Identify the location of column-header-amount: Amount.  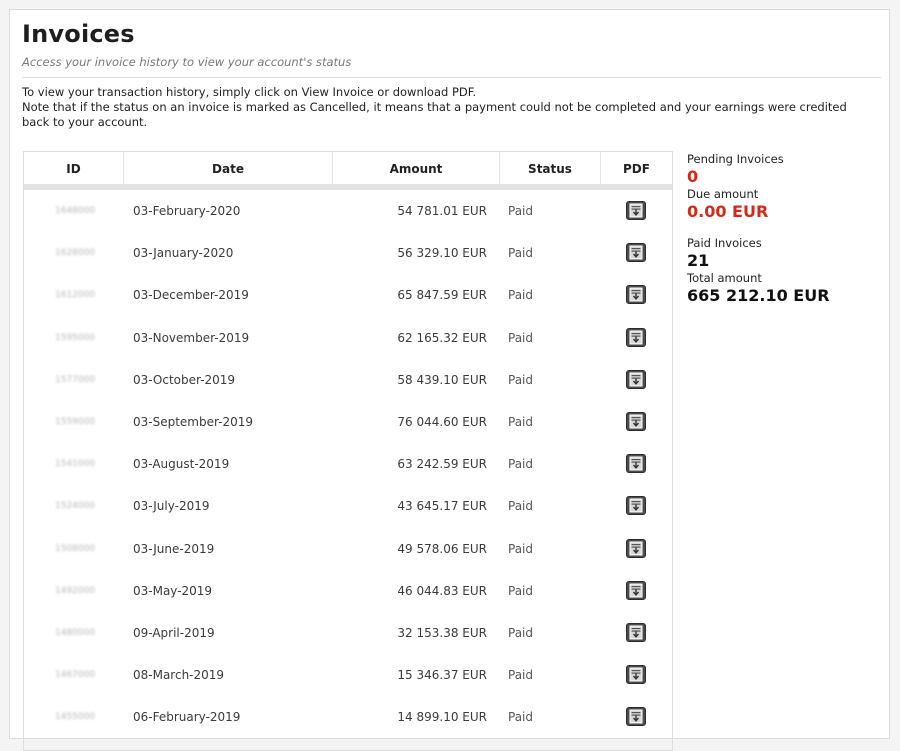
(416, 168).